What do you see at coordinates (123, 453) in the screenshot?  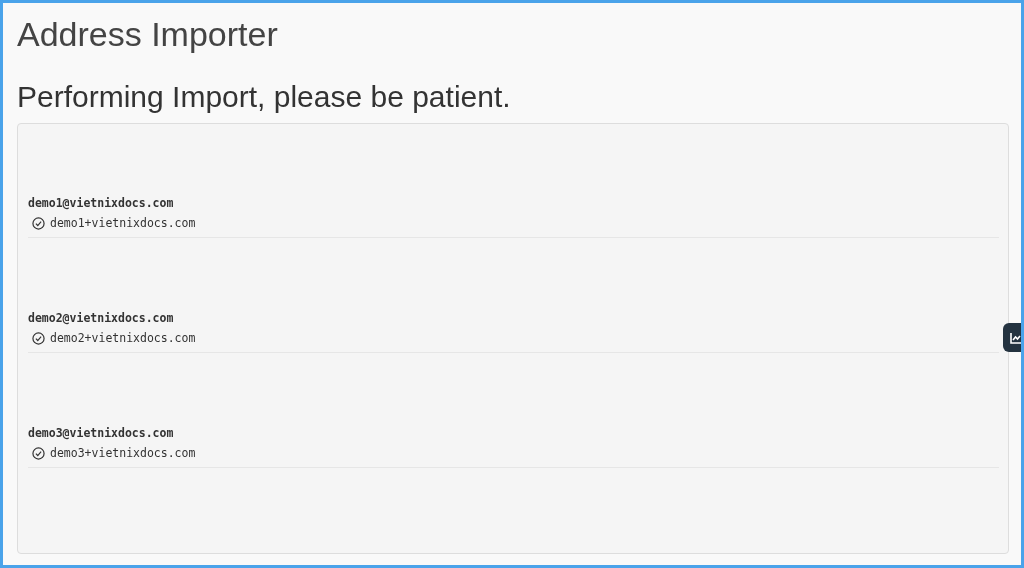 I see `imported-address: demo3+vietnixdocs.com` at bounding box center [123, 453].